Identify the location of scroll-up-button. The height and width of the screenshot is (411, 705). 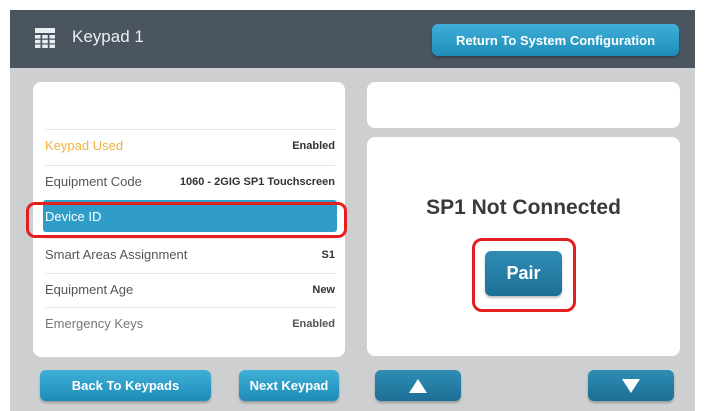
(418, 385).